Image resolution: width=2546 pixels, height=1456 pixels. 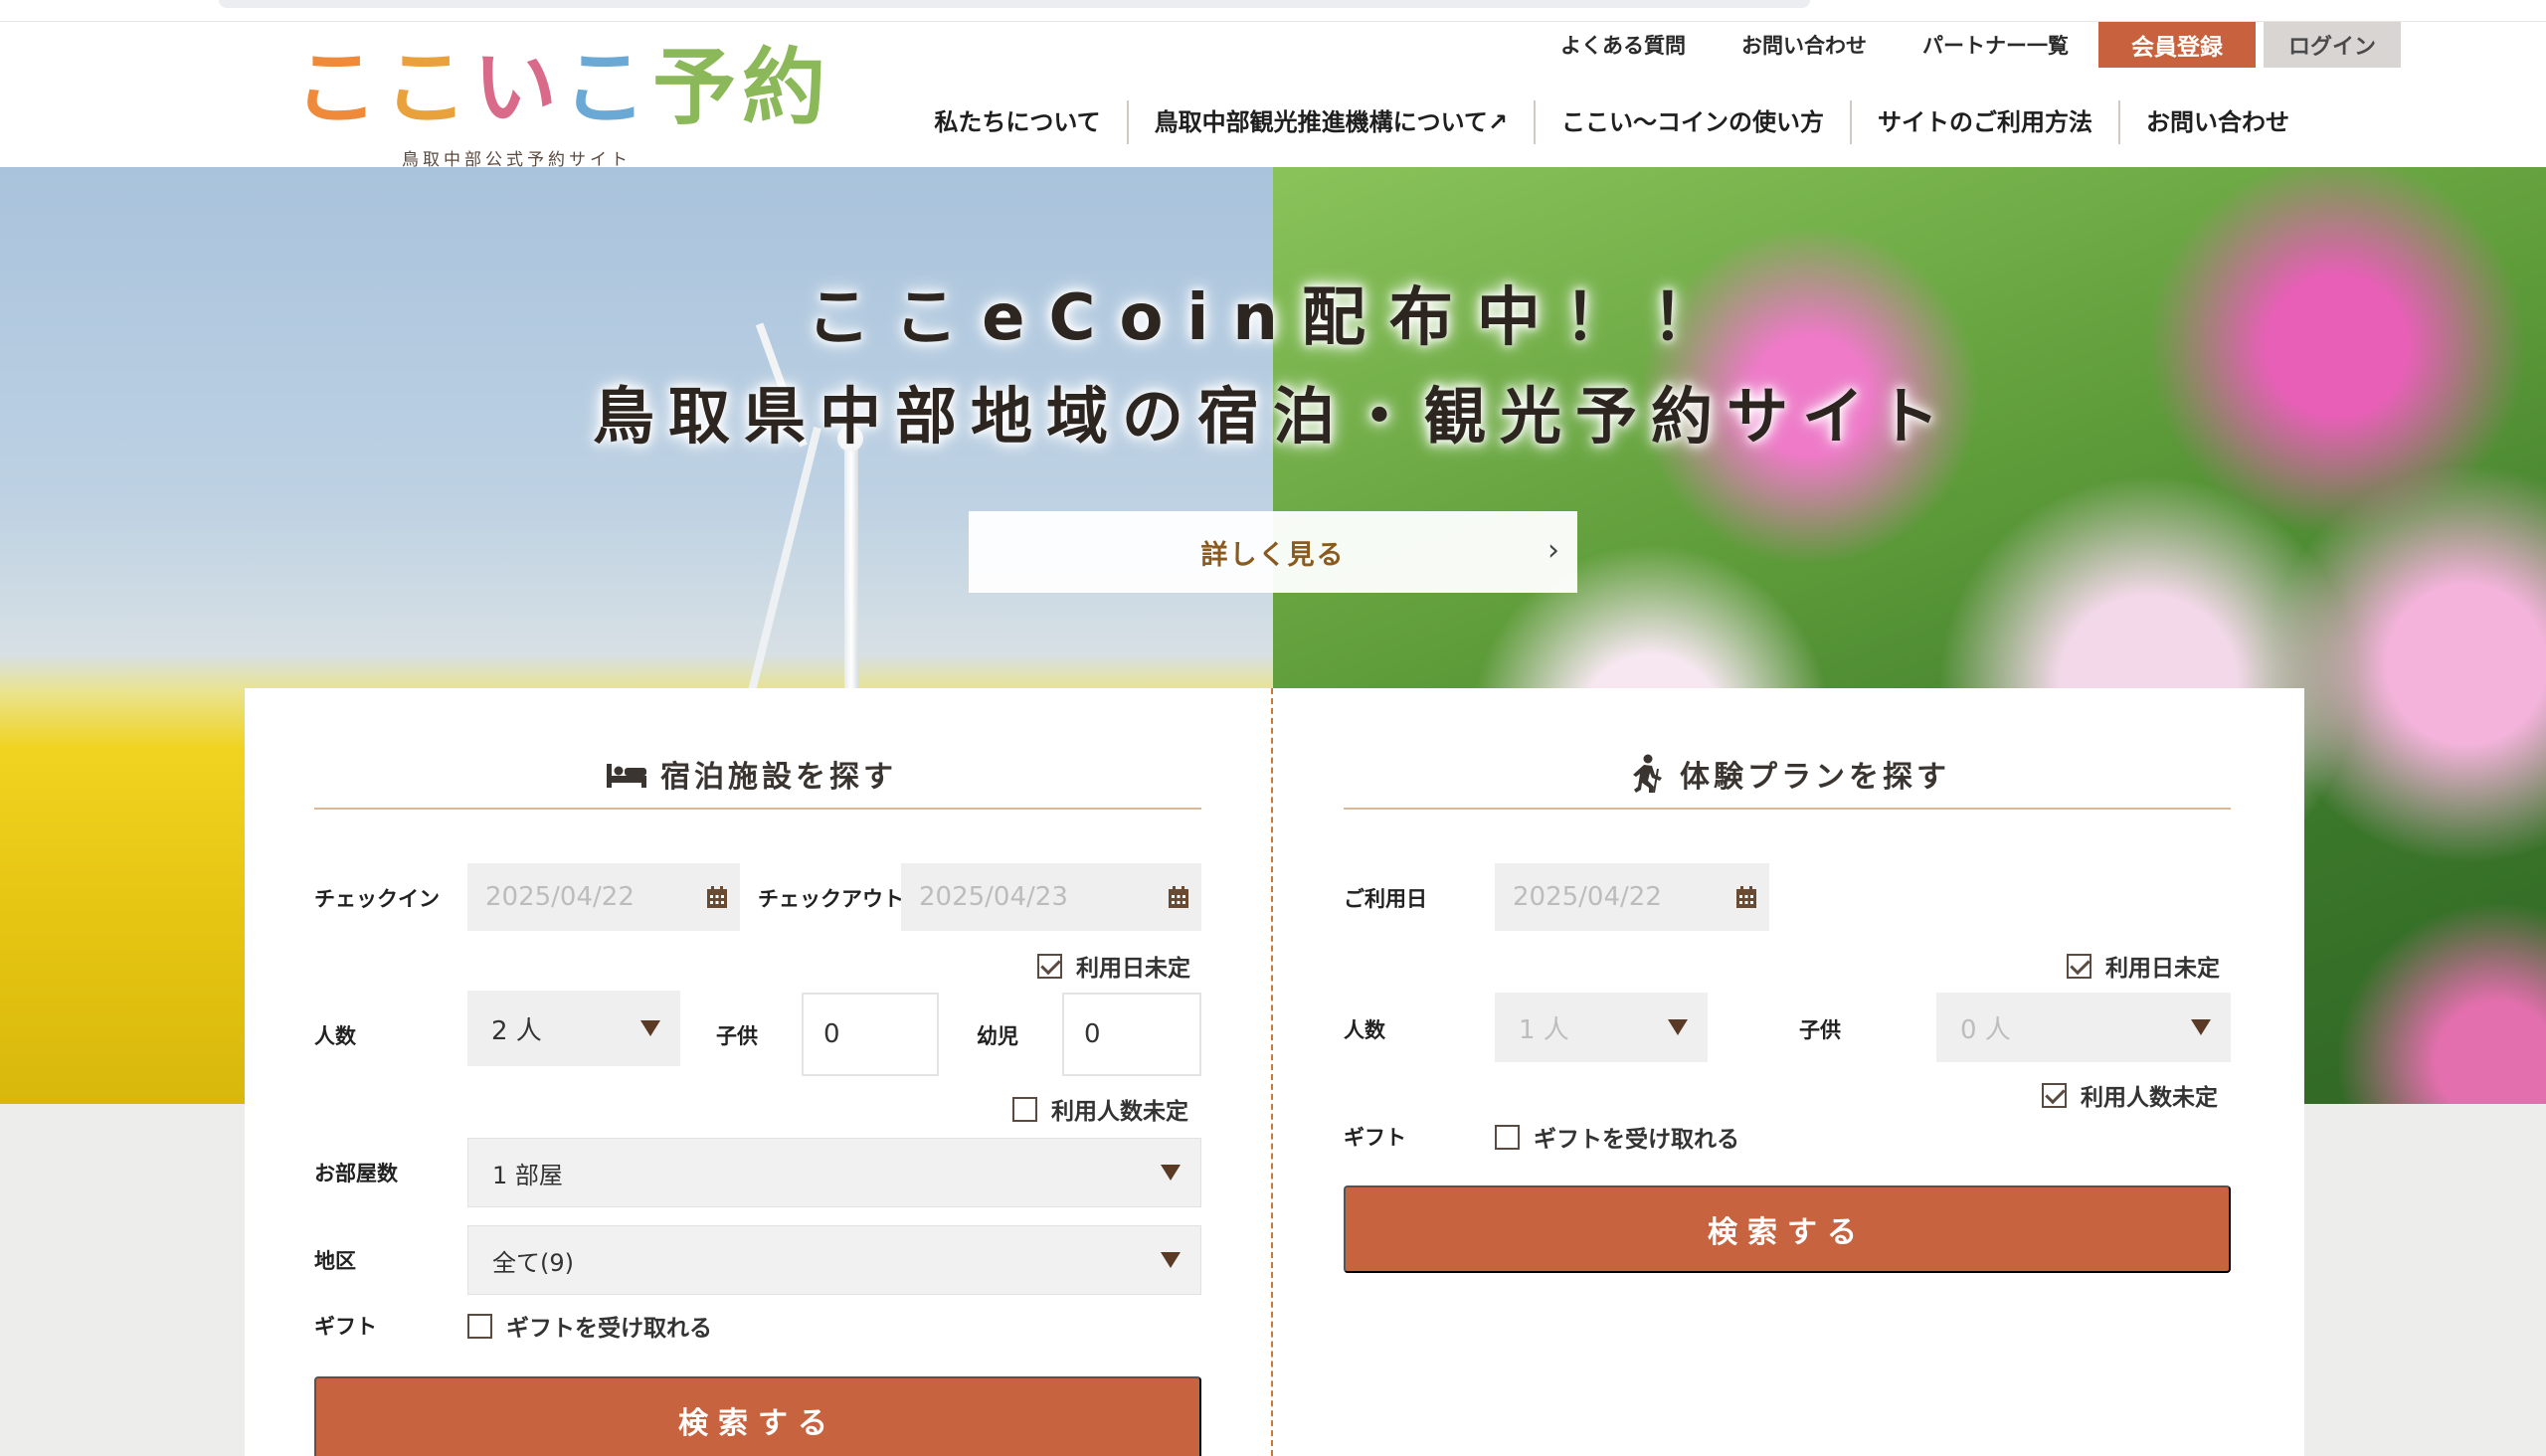 I want to click on logo-char-2: こ, so click(x=429, y=87).